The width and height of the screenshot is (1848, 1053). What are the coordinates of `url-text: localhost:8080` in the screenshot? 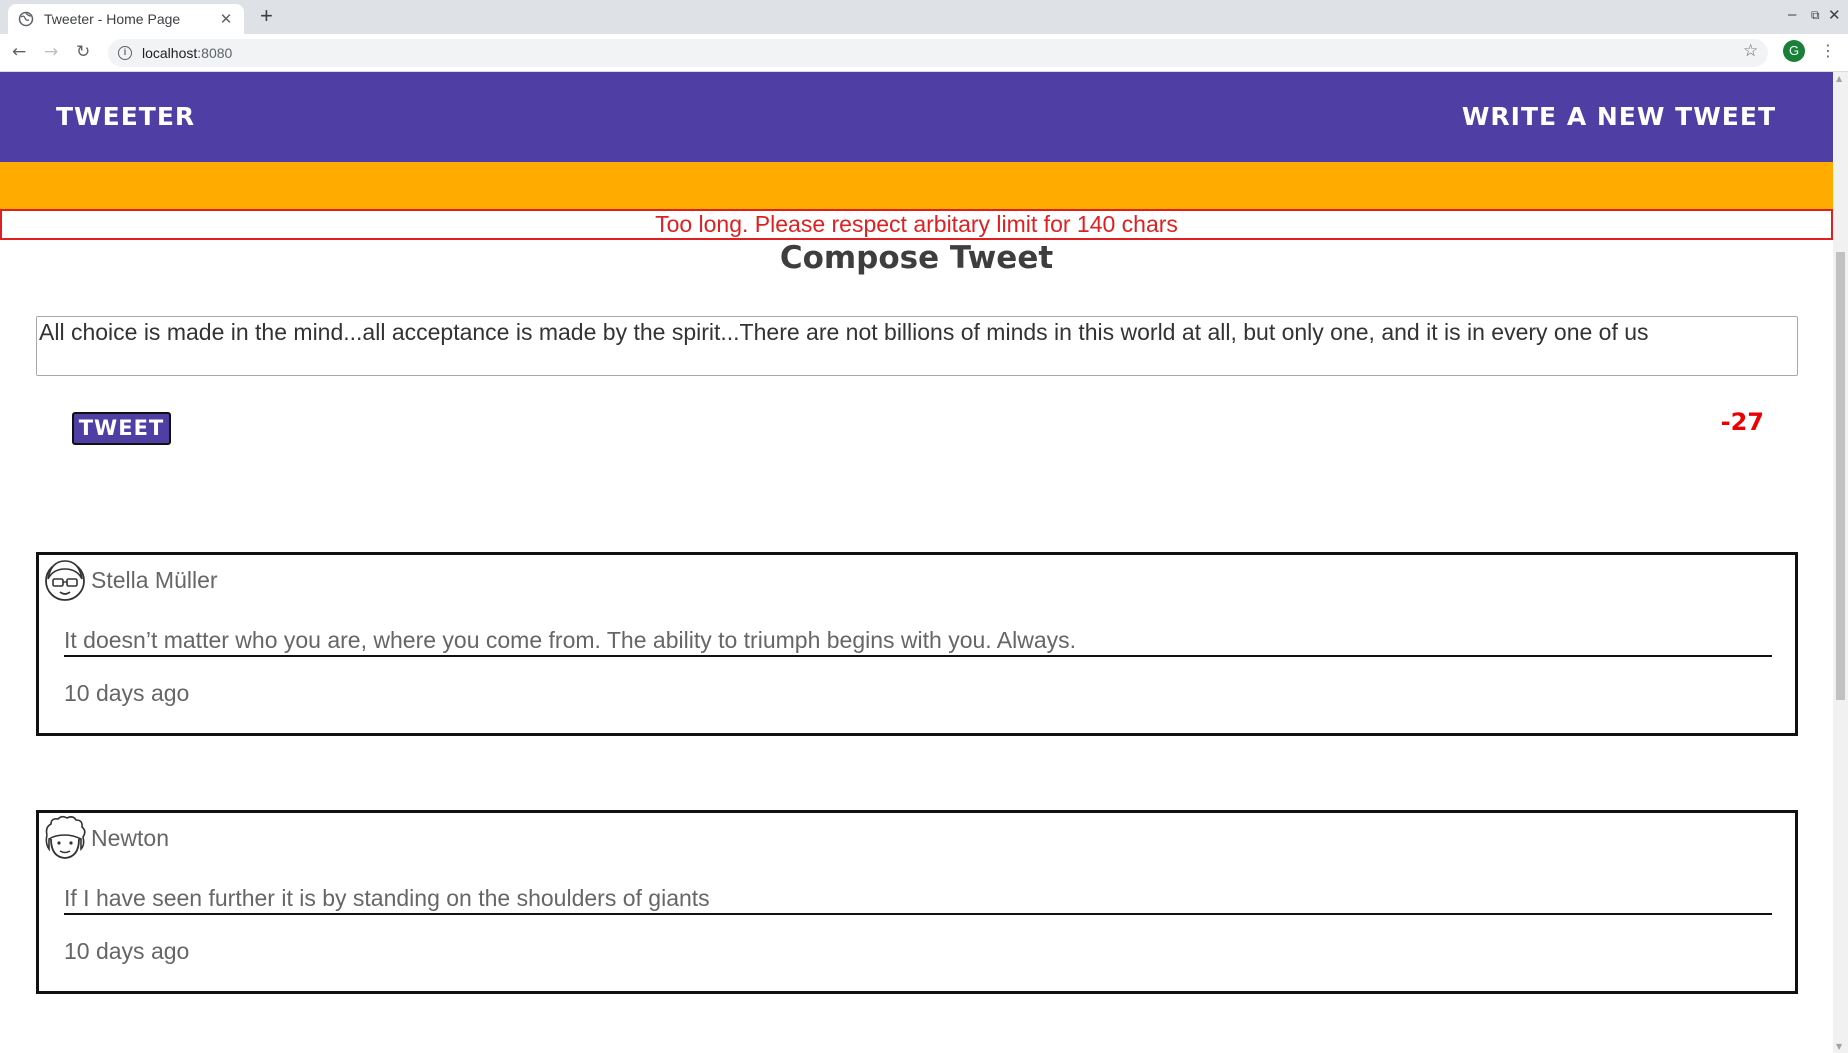 It's located at (187, 53).